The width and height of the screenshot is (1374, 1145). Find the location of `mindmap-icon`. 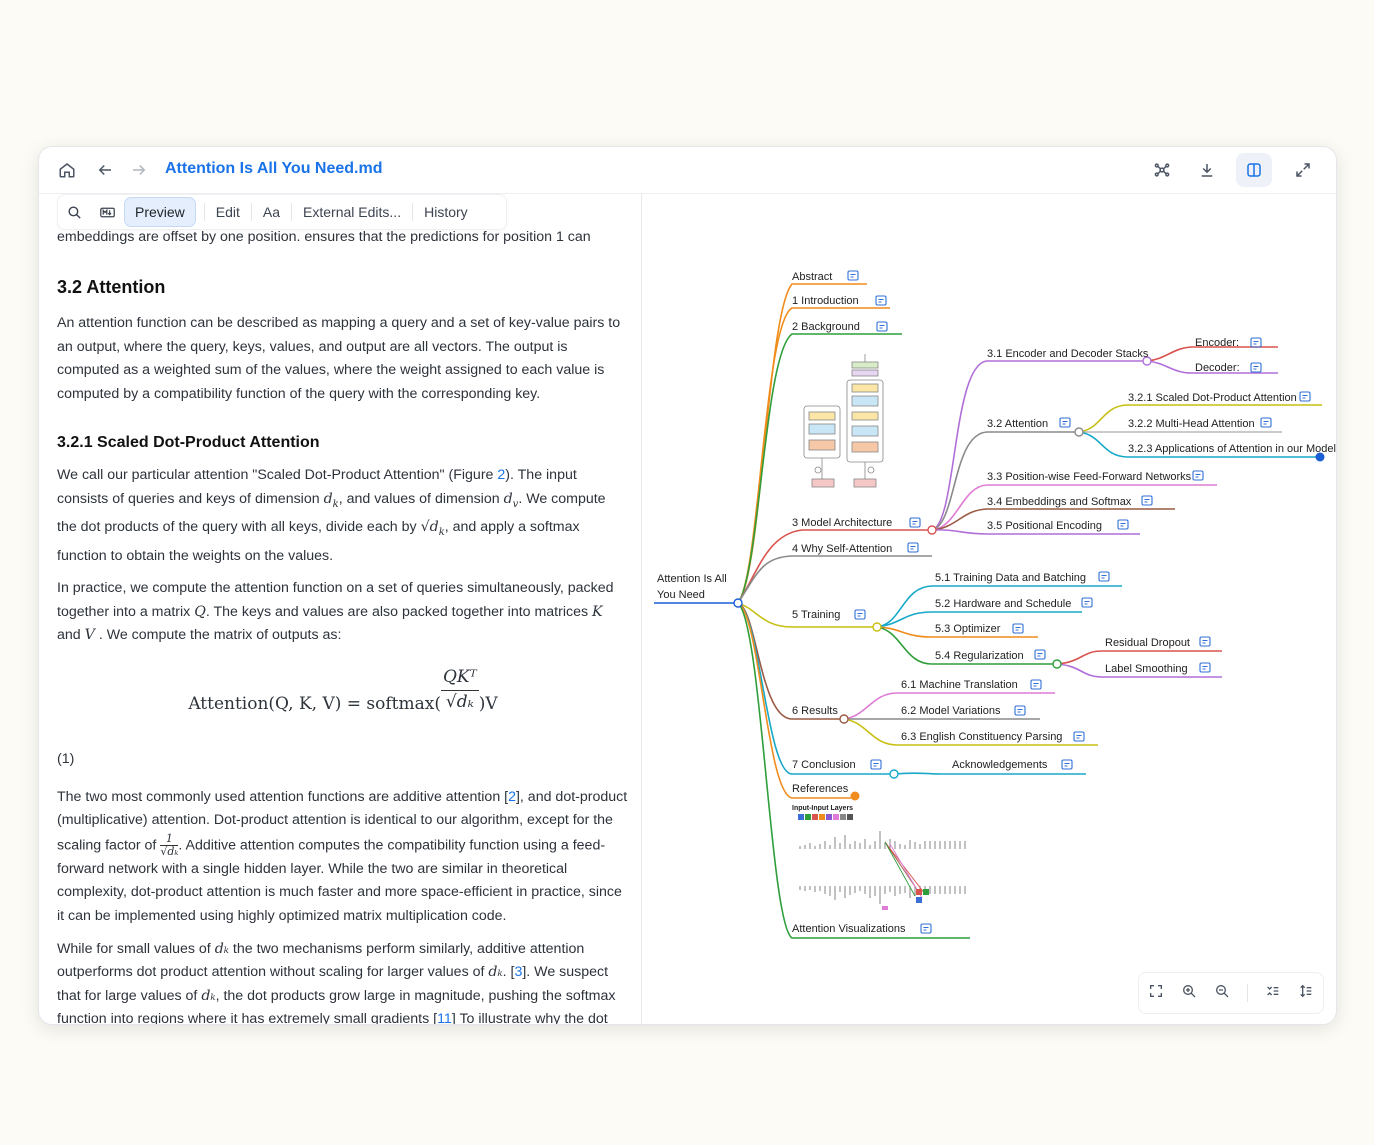

mindmap-icon is located at coordinates (1162, 170).